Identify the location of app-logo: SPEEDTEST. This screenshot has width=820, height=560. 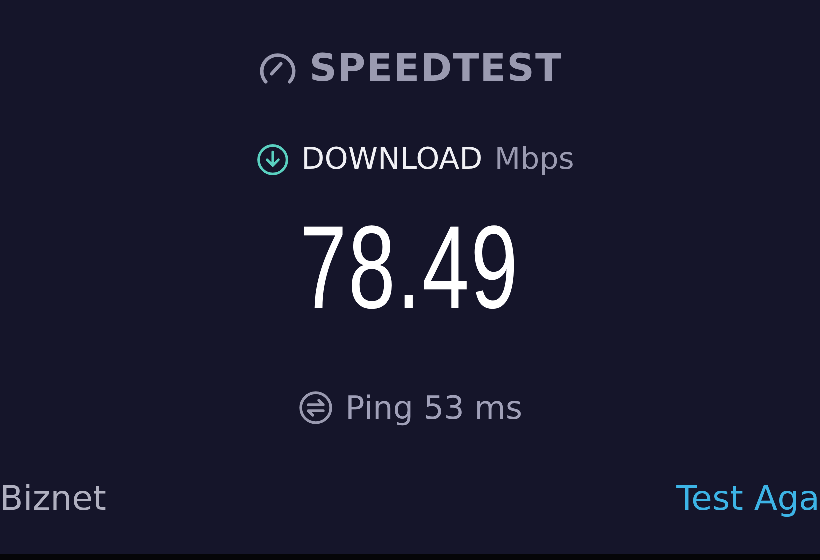
(436, 68).